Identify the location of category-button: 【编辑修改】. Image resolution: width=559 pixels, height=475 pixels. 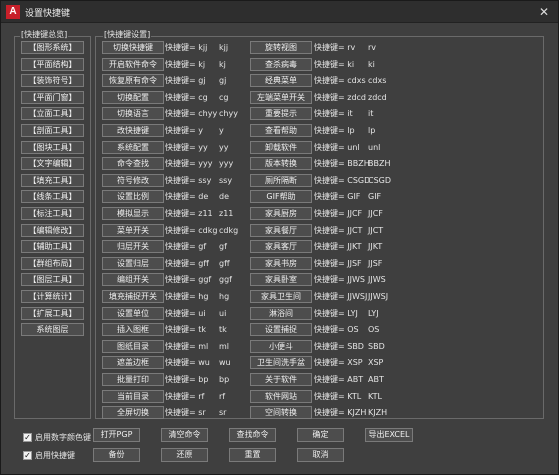
(52, 230).